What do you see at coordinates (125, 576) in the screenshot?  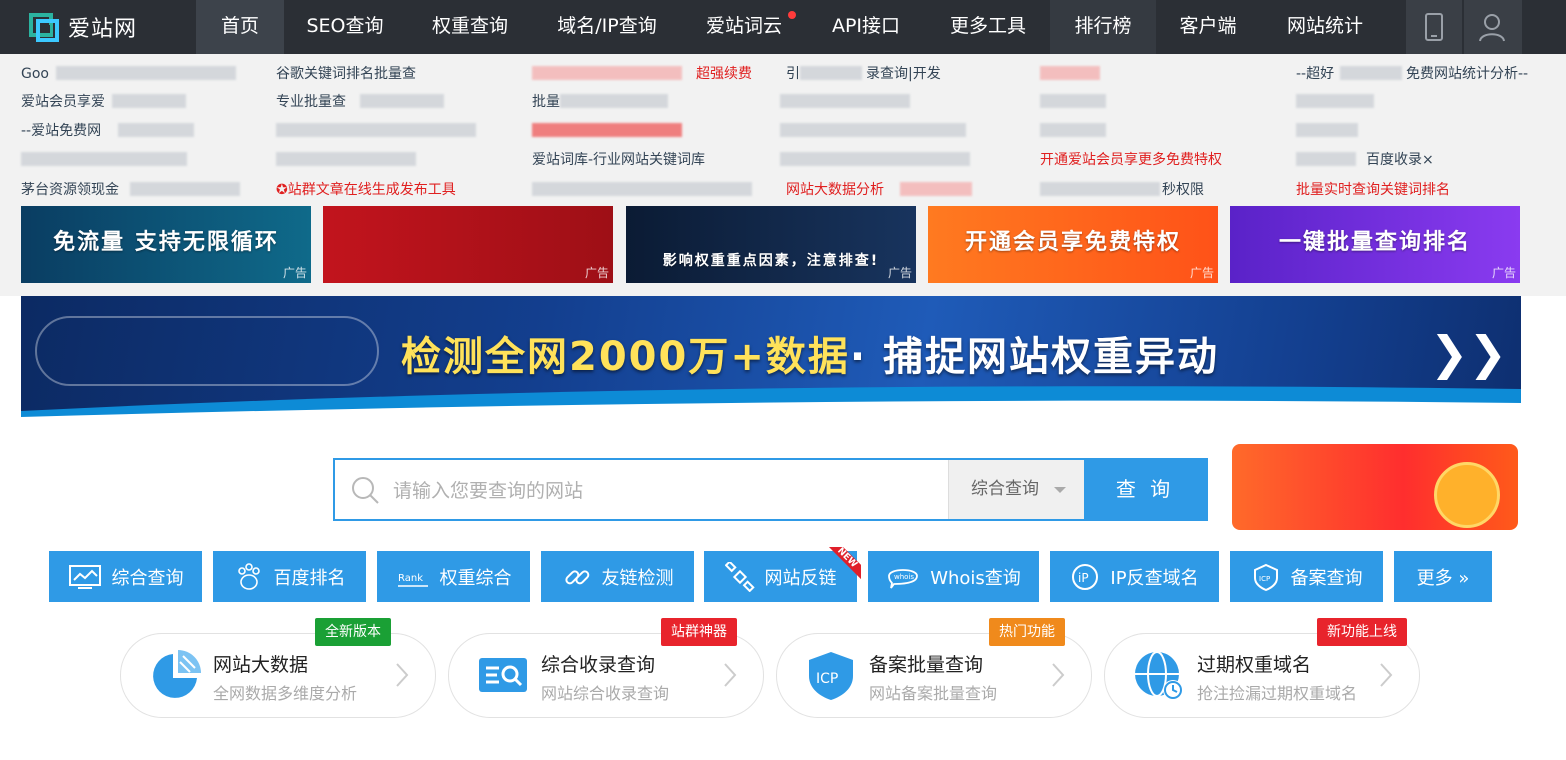 I see `tool-overall-query: 综合查询` at bounding box center [125, 576].